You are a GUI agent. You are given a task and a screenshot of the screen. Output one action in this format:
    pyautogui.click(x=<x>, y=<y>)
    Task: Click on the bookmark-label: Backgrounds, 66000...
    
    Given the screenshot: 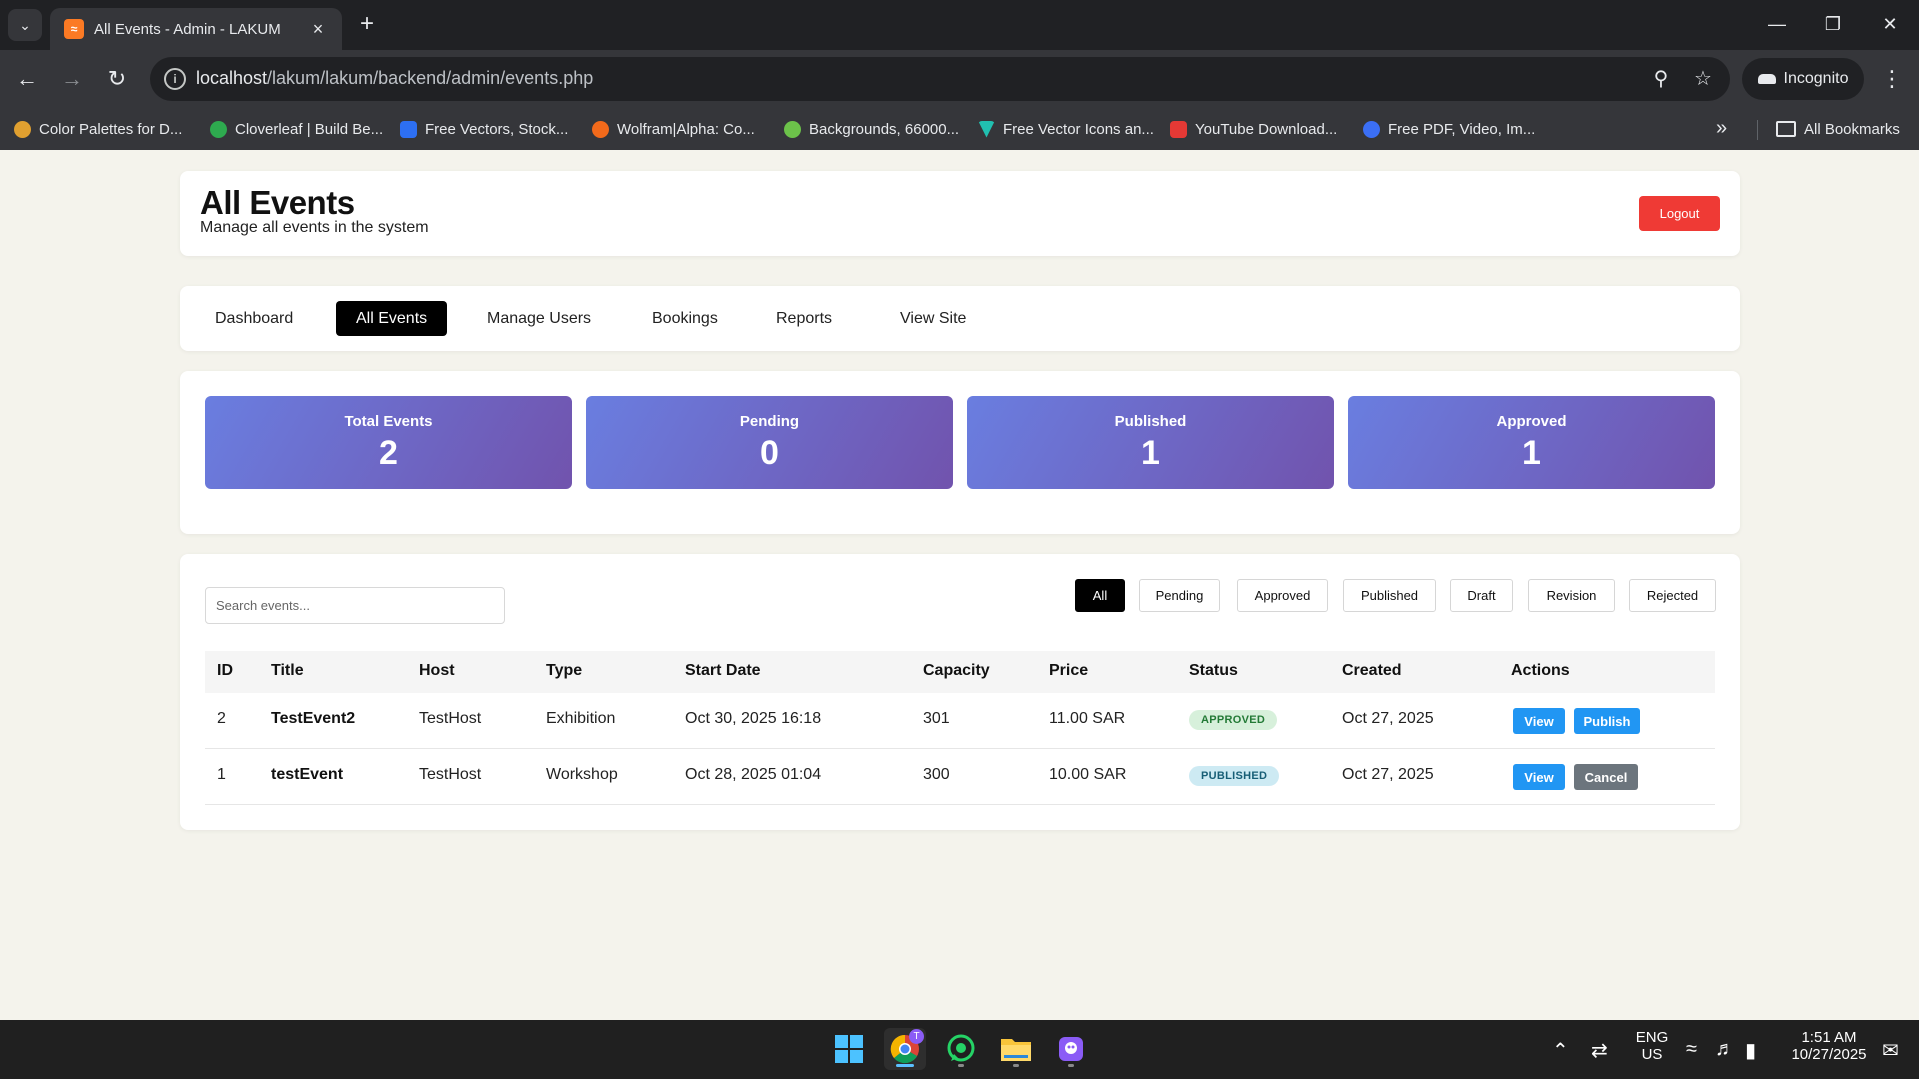 What is the action you would take?
    pyautogui.click(x=884, y=129)
    